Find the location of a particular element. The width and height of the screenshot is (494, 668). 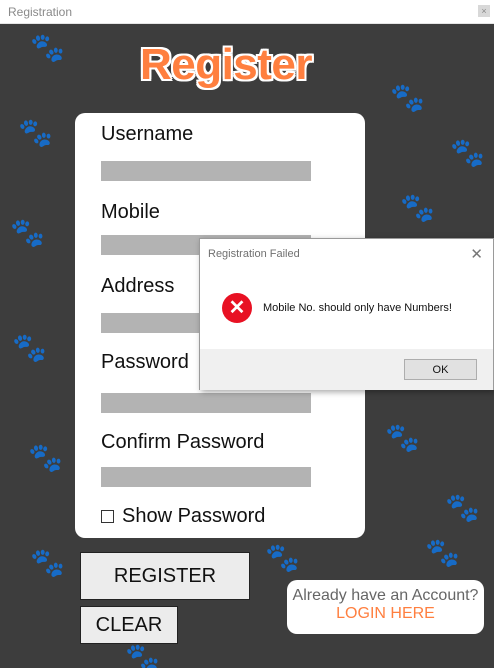

password-input is located at coordinates (206, 403).